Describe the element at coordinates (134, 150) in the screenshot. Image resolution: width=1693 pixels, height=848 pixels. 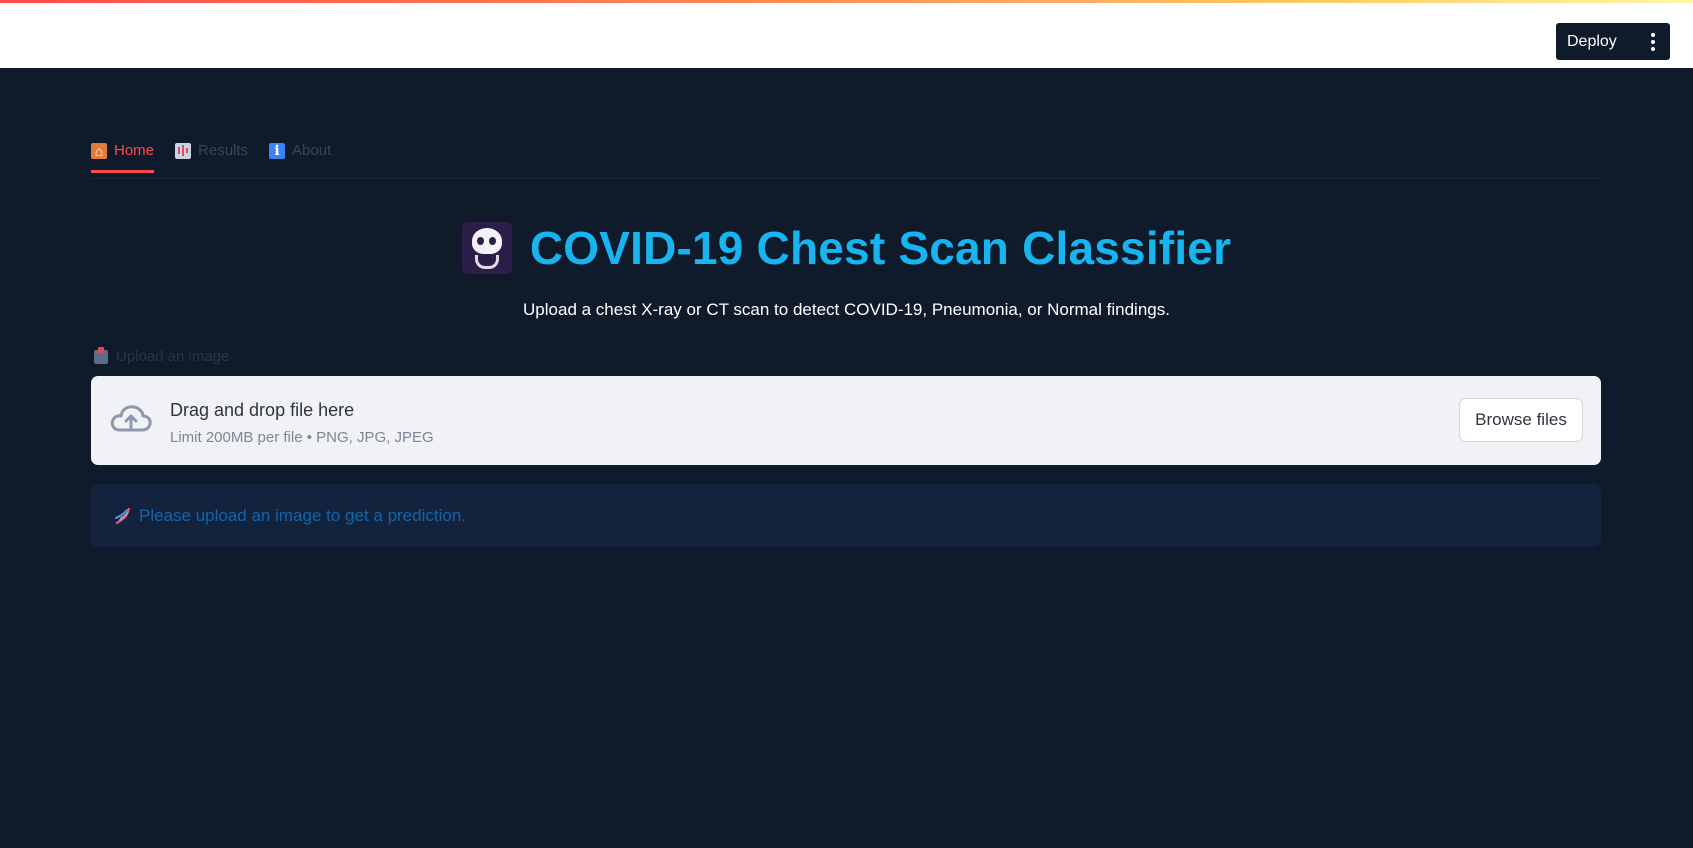
I see `tab-home-label: Home` at that location.